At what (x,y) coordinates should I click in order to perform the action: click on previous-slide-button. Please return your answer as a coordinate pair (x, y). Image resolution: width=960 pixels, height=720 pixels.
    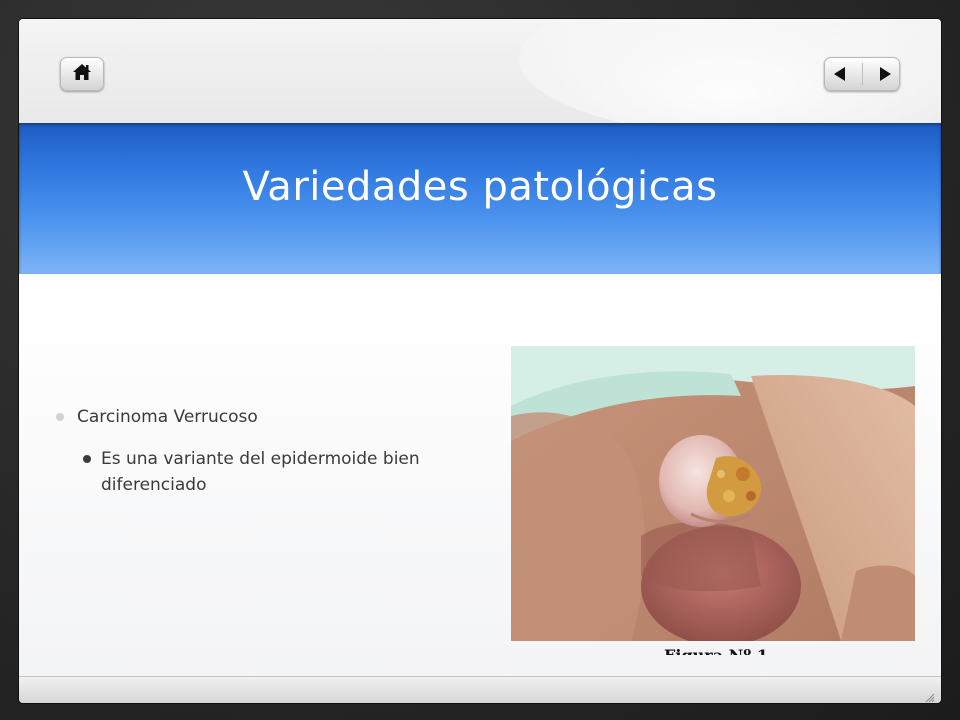
    Looking at the image, I should click on (839, 74).